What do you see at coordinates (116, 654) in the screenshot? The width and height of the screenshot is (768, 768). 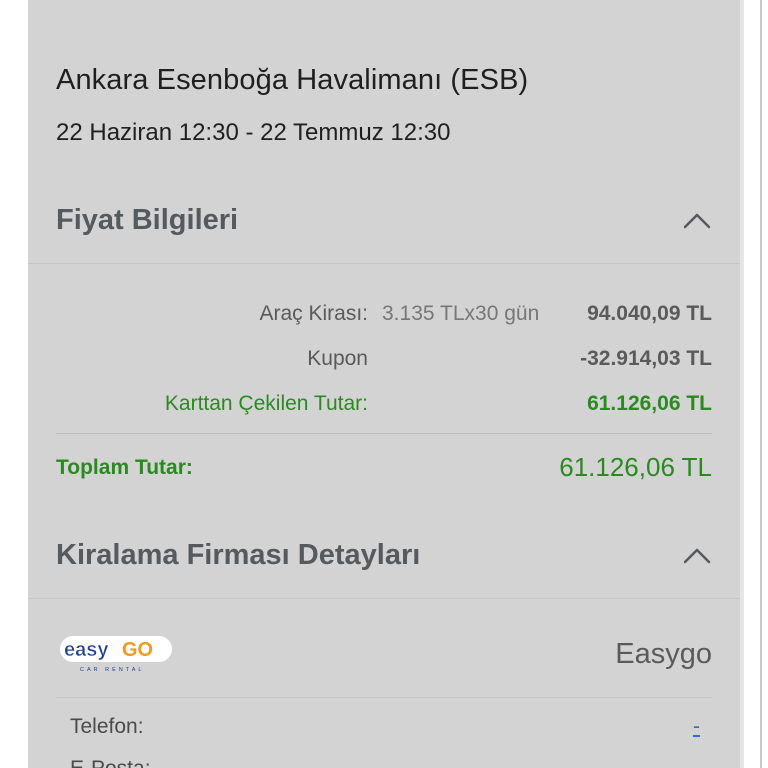 I see `easygo-logo: easy GO CAR RENTAL` at bounding box center [116, 654].